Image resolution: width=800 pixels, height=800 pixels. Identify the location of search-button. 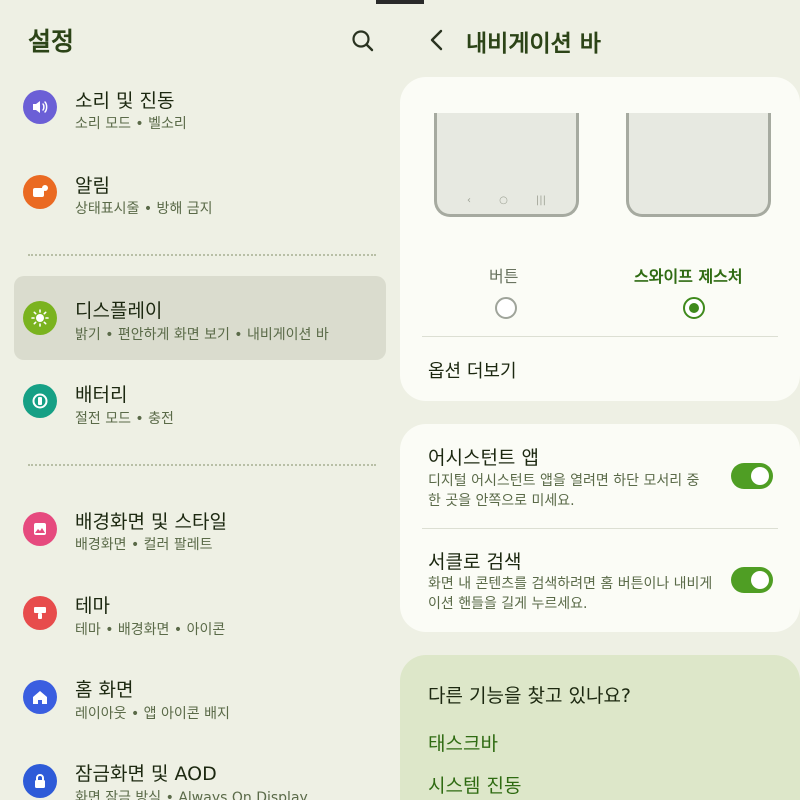
(363, 41).